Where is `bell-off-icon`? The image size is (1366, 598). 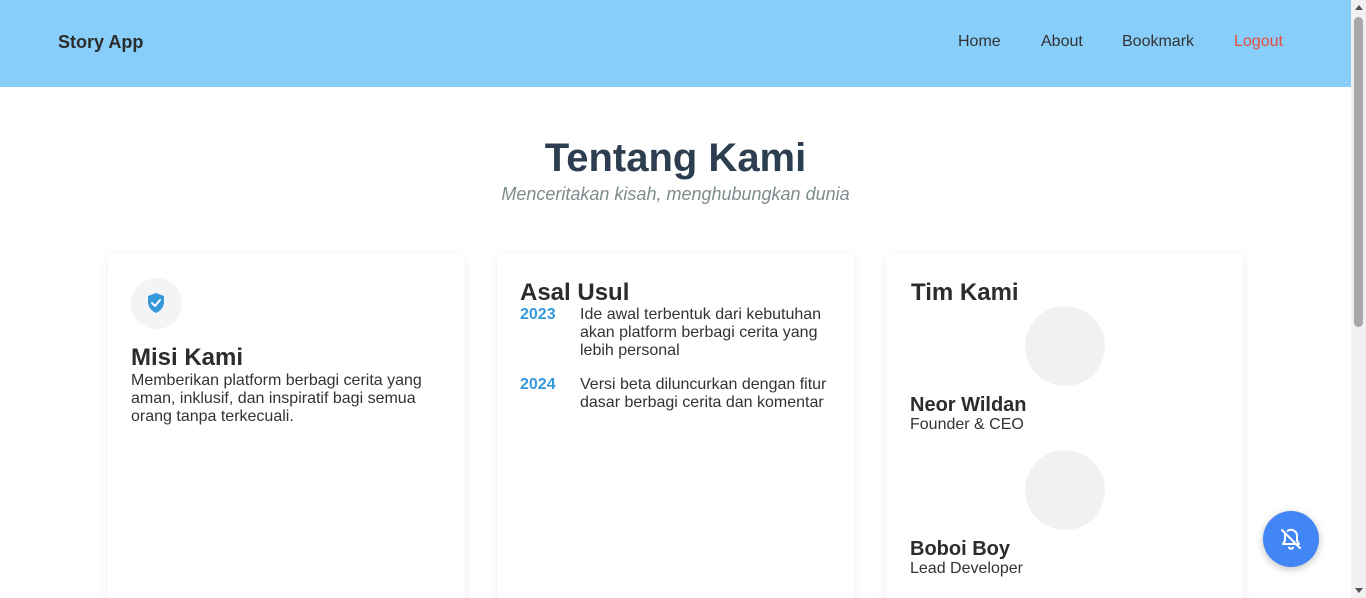
bell-off-icon is located at coordinates (1291, 539).